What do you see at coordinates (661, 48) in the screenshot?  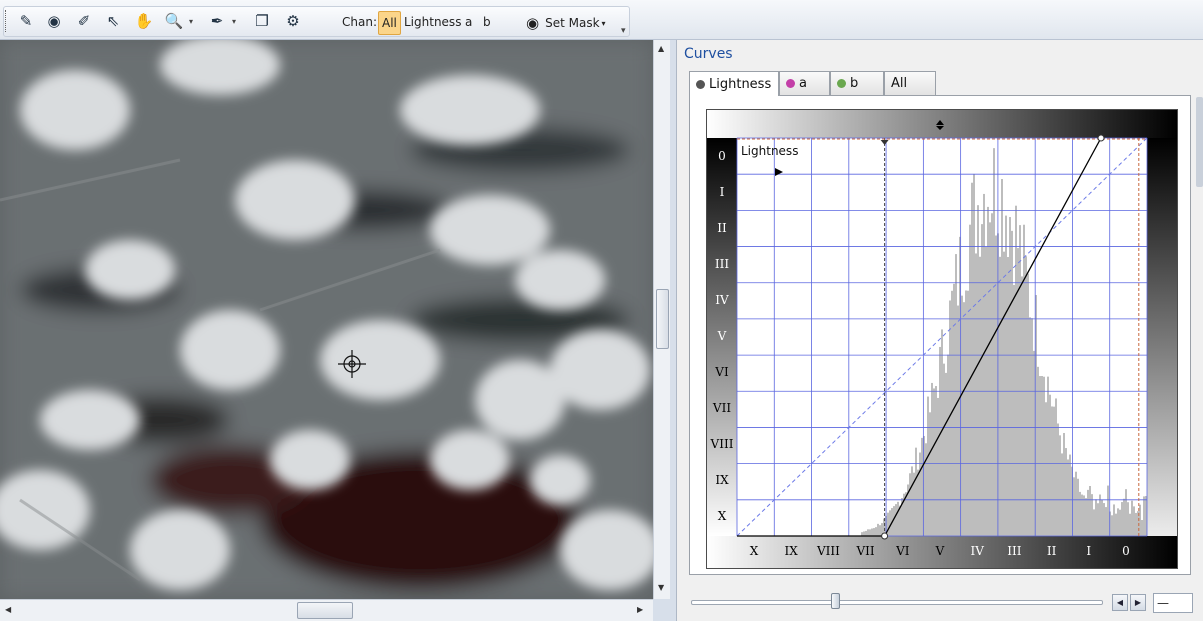 I see `scroll-up-icon: ▲` at bounding box center [661, 48].